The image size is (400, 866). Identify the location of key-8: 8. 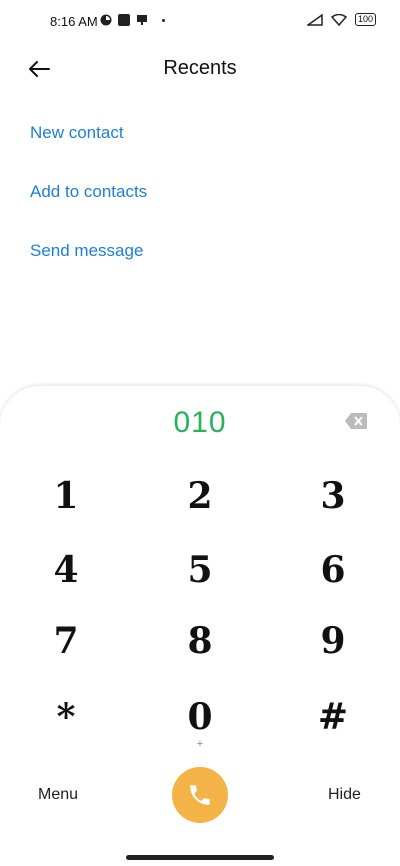
(200, 649).